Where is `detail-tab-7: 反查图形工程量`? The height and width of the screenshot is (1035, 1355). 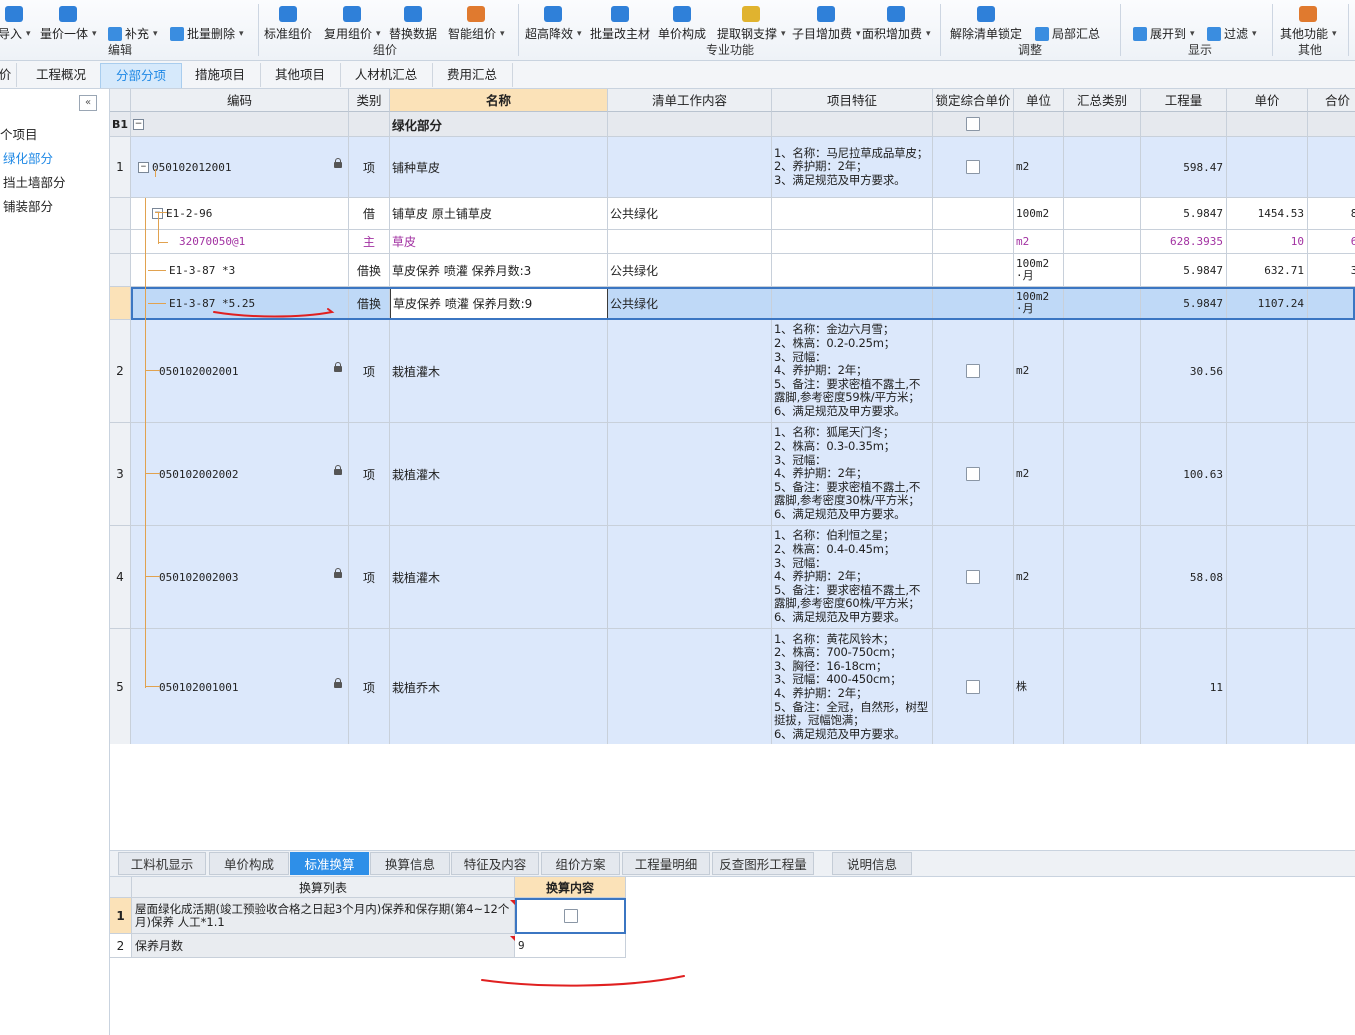 detail-tab-7: 反查图形工程量 is located at coordinates (763, 863).